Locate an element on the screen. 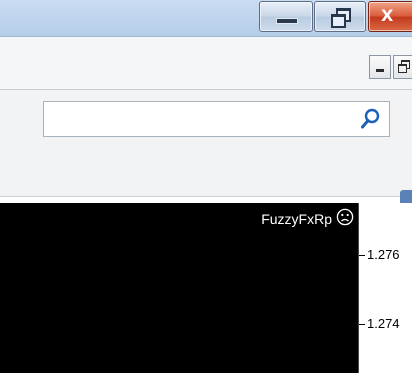  search-box is located at coordinates (216, 119).